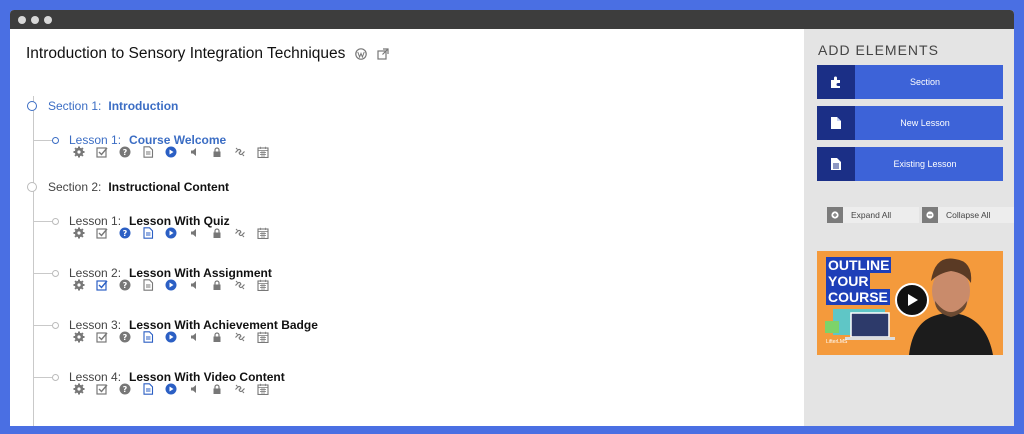  What do you see at coordinates (873, 215) in the screenshot?
I see `expand-all-button: Expand All` at bounding box center [873, 215].